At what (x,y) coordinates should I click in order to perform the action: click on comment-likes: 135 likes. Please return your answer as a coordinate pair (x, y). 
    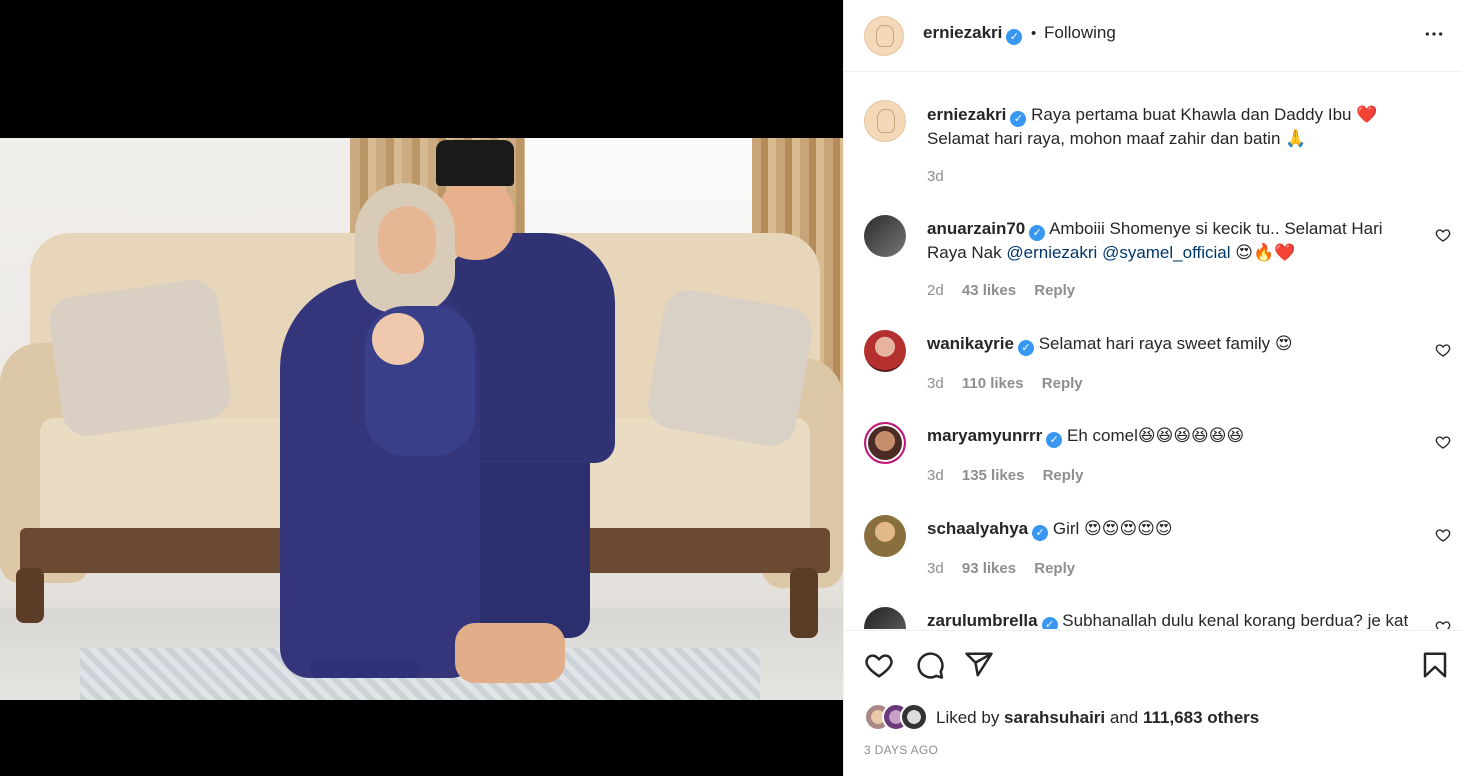
    Looking at the image, I should click on (993, 475).